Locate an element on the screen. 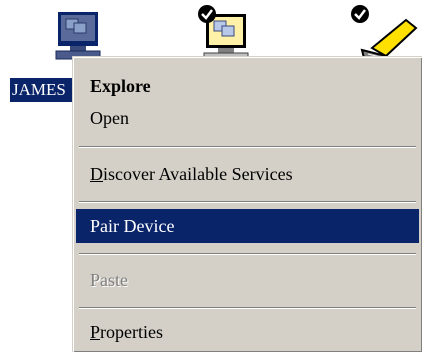 The height and width of the screenshot is (352, 422). menu-item-open: Open is located at coordinates (247, 118).